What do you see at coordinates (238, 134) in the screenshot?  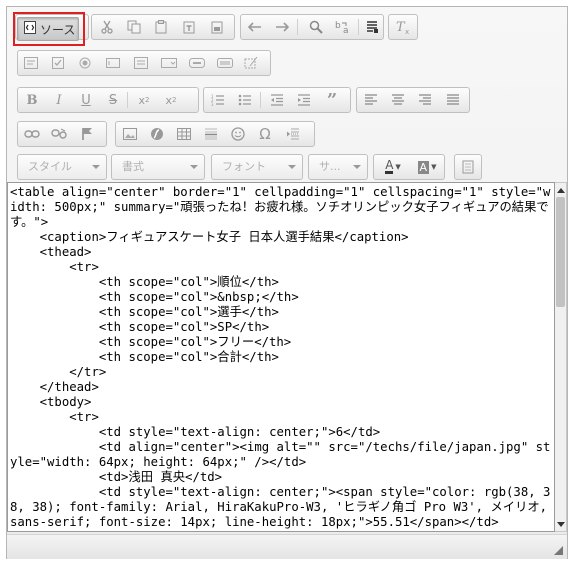 I see `smiley-icon` at bounding box center [238, 134].